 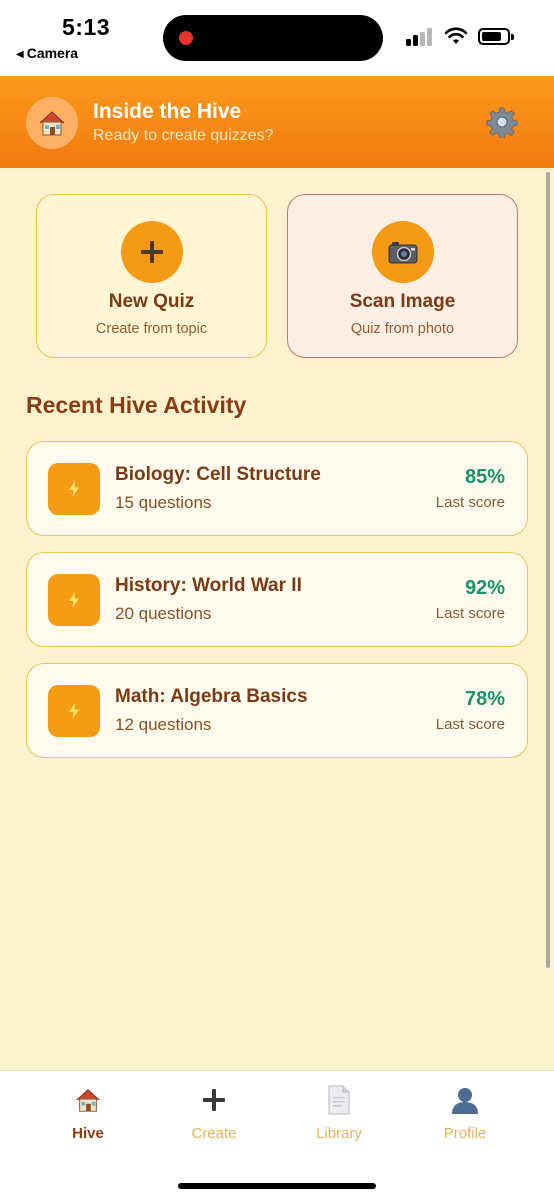 I want to click on tab-label: Library, so click(x=339, y=1133).